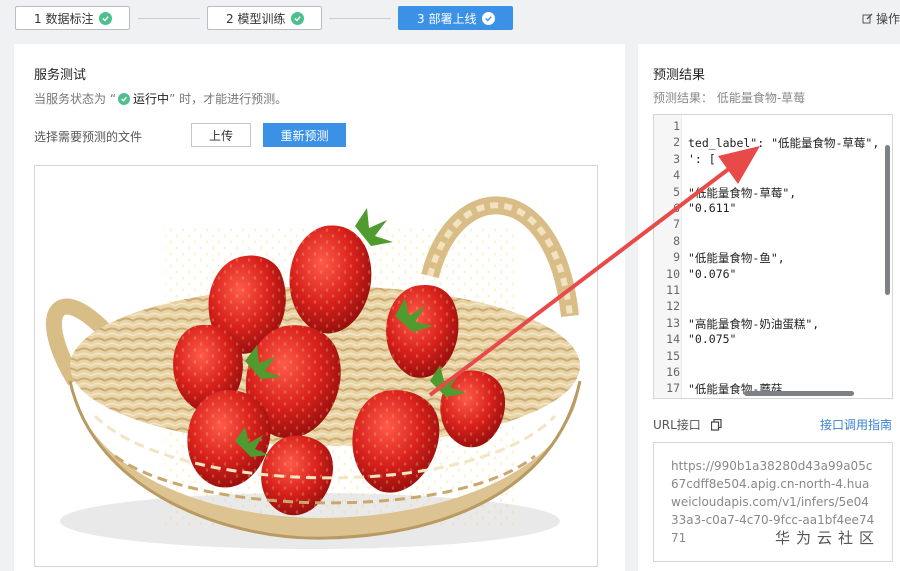  What do you see at coordinates (676, 158) in the screenshot?
I see `line-number: 3` at bounding box center [676, 158].